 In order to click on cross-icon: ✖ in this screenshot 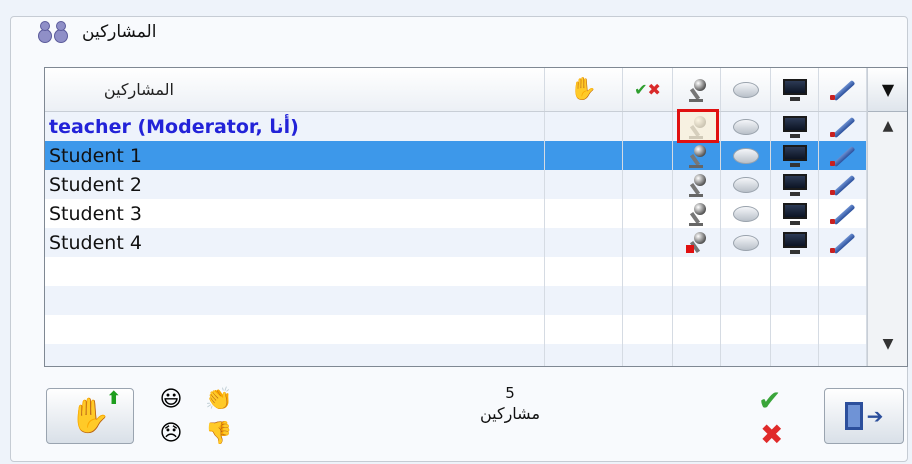, I will do `click(771, 434)`.